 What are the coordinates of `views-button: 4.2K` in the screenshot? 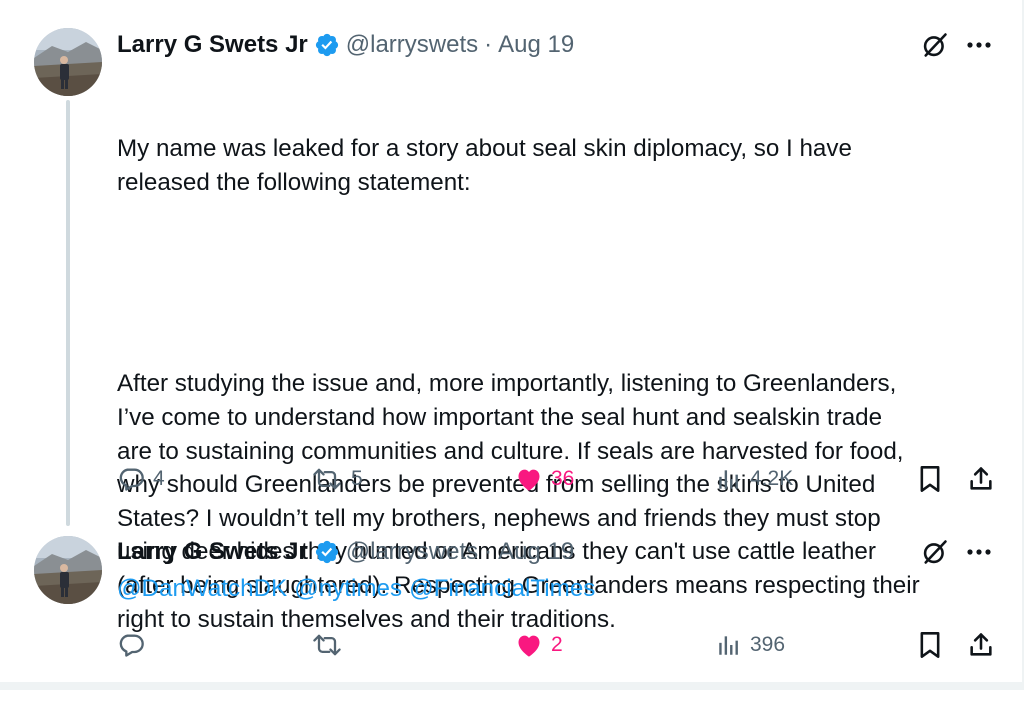 It's located at (754, 479).